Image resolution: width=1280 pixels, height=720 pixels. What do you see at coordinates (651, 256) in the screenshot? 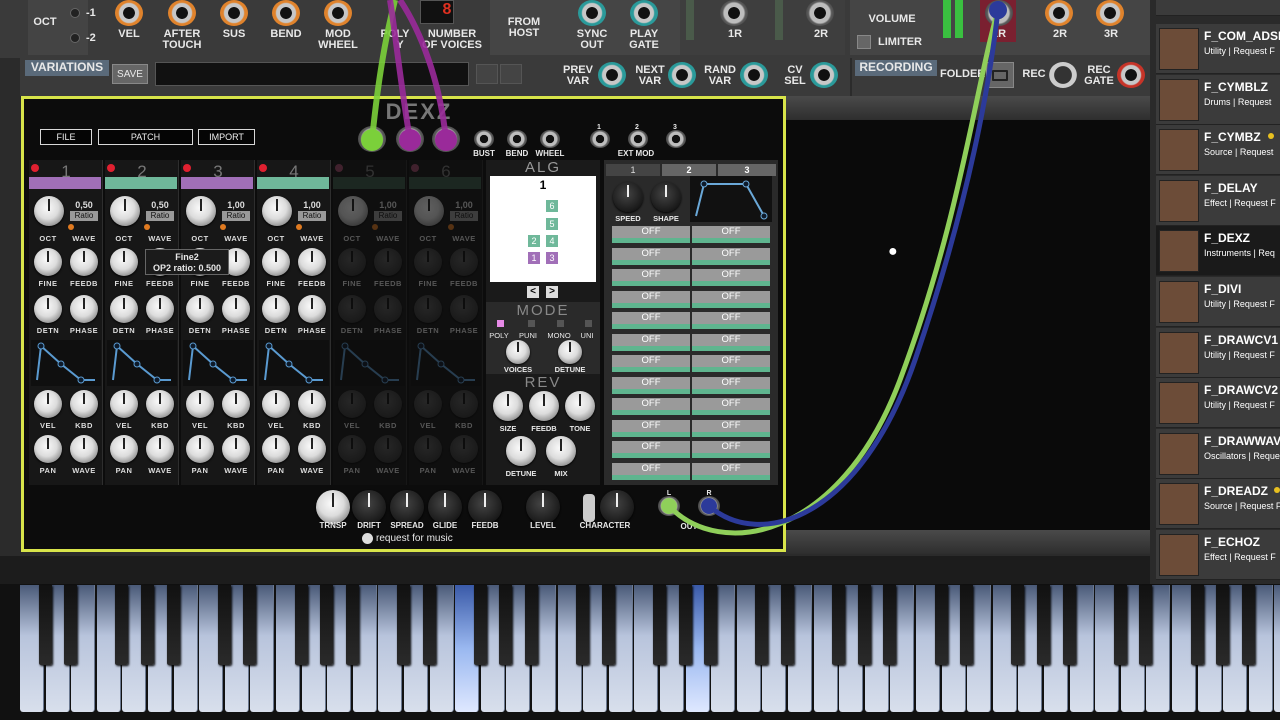
I see `mod-matrix-slot-2-1: OFF` at bounding box center [651, 256].